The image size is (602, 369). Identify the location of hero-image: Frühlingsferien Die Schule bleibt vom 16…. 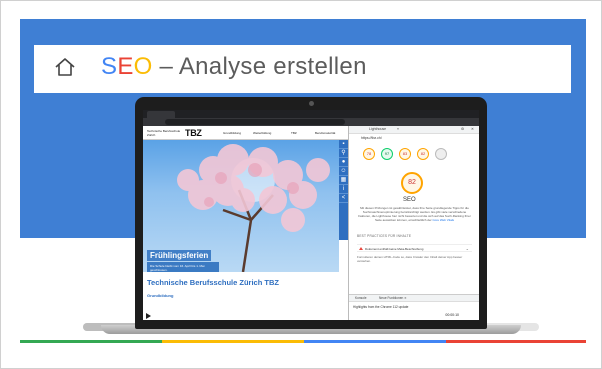
(241, 206).